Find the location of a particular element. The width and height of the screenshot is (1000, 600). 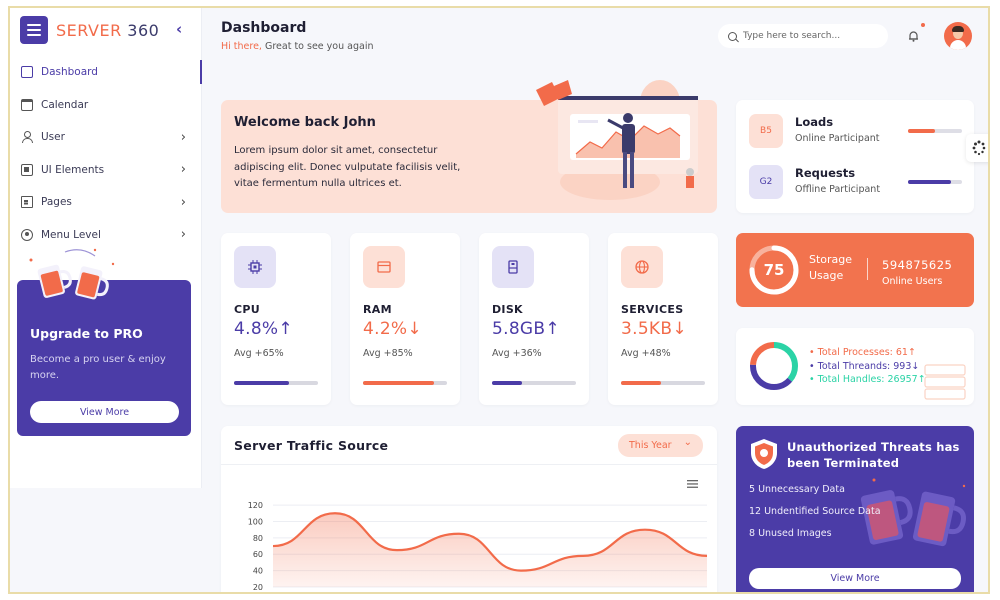

total-handles: • Total Handles: 26957↑ is located at coordinates (867, 379).